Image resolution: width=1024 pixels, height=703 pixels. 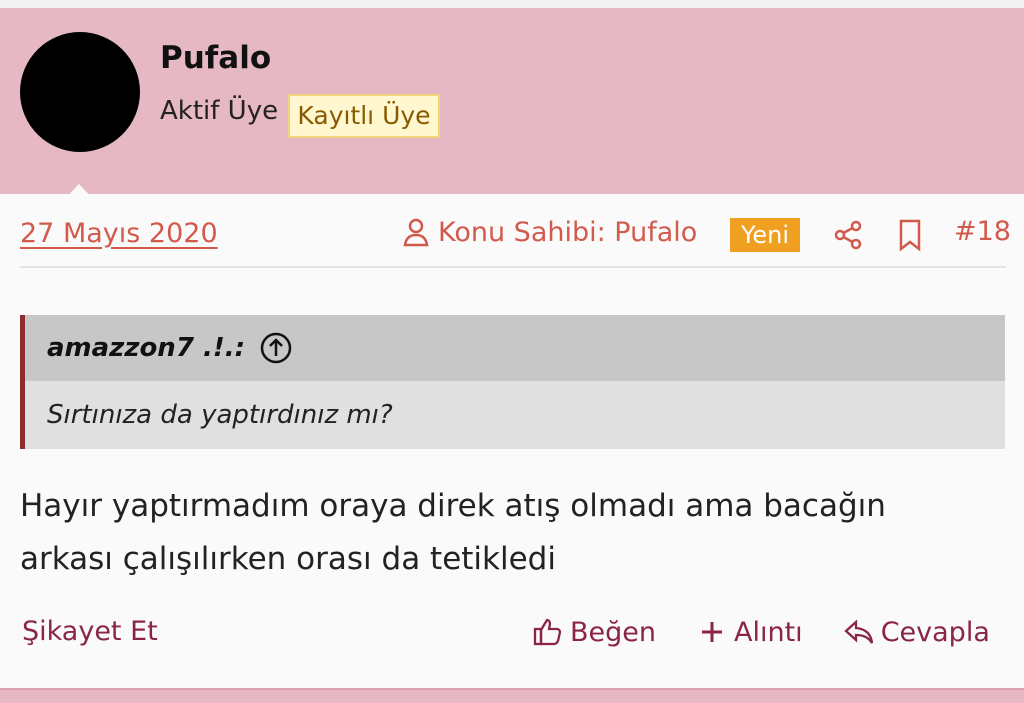 What do you see at coordinates (765, 235) in the screenshot?
I see `new-badge: Yeni` at bounding box center [765, 235].